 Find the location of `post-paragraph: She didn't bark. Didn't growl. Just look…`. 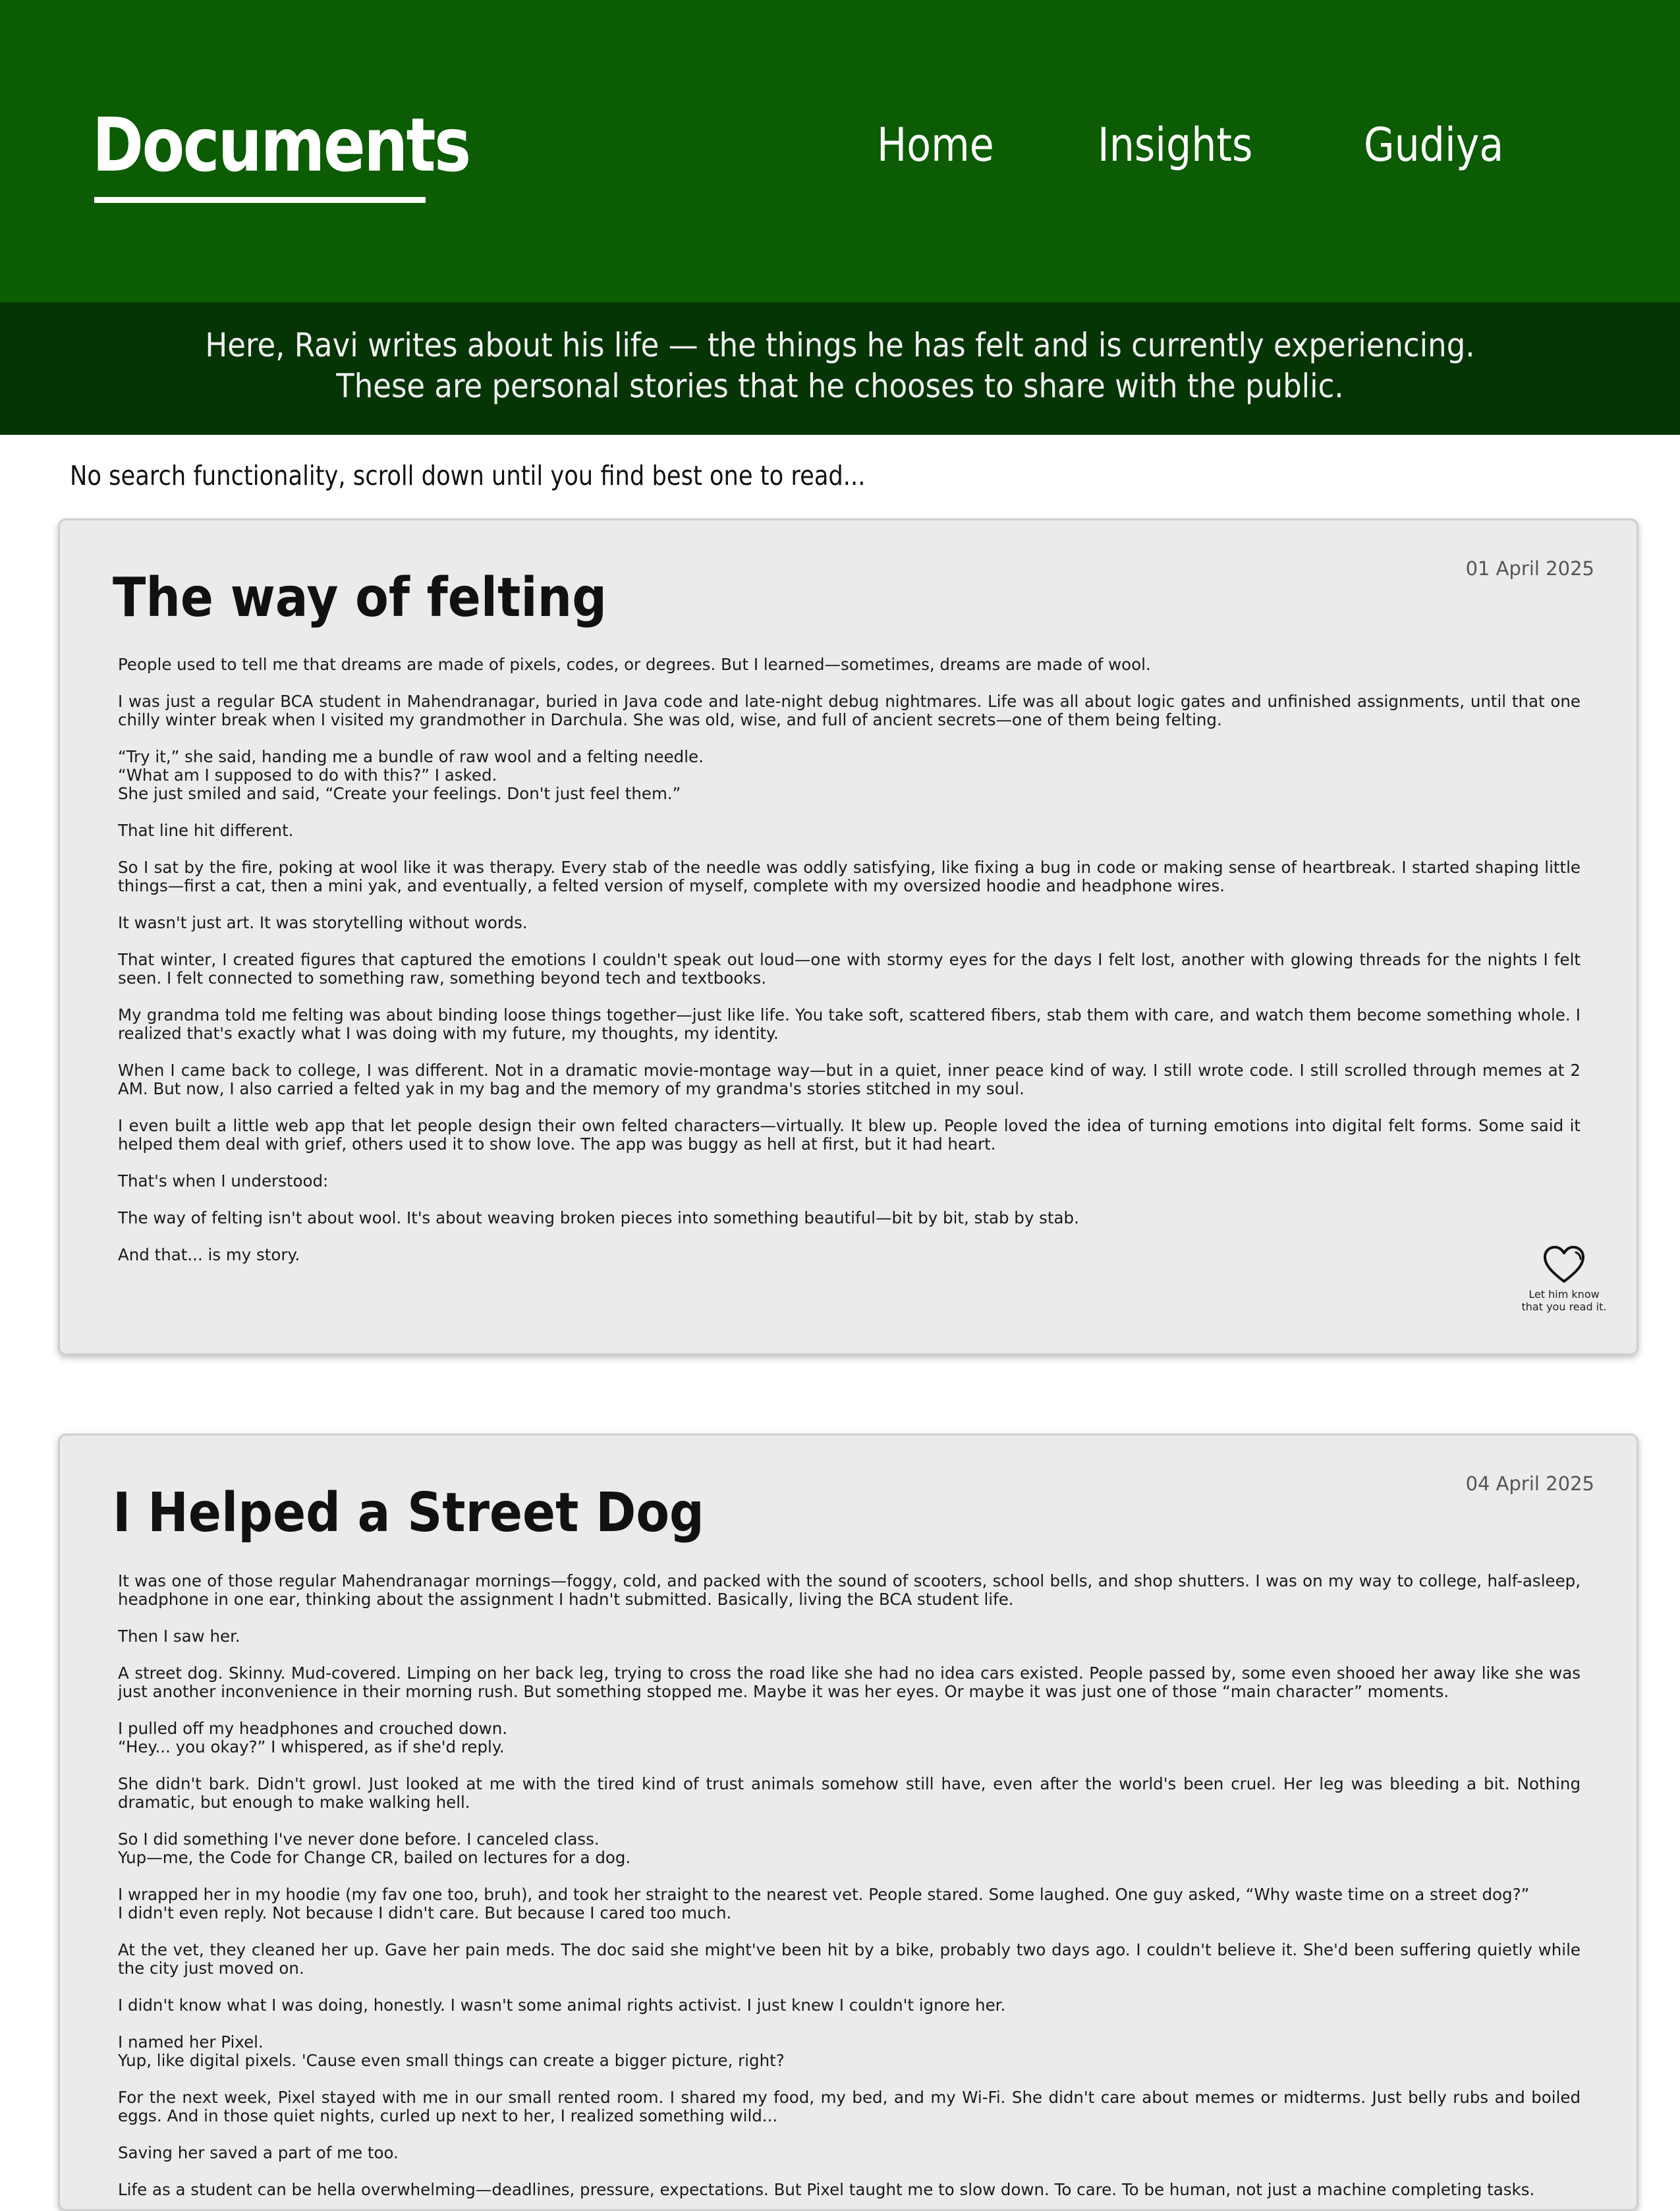

post-paragraph: She didn't bark. Didn't growl. Just look… is located at coordinates (849, 1793).